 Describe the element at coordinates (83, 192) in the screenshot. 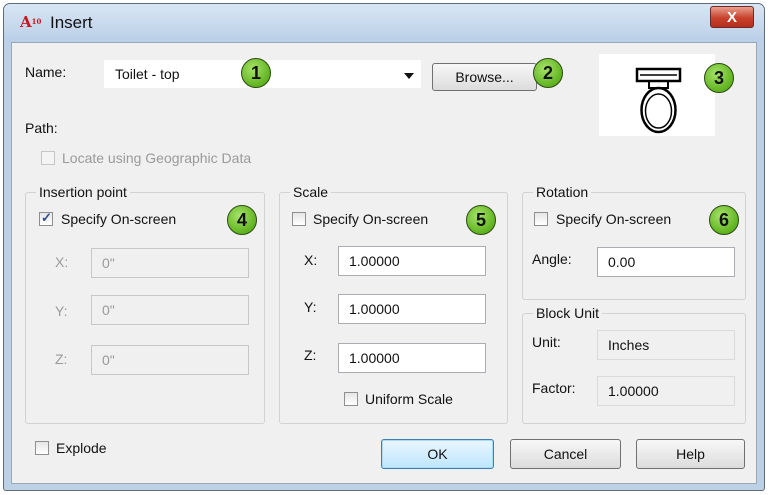

I see `insertion-point-title: Insertion point` at that location.